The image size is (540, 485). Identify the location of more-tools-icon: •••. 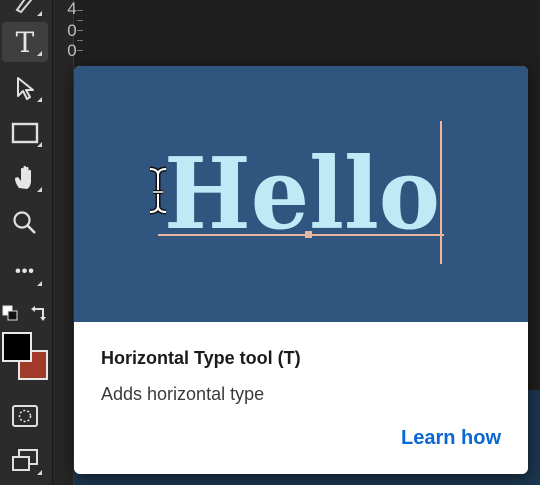
(25, 271).